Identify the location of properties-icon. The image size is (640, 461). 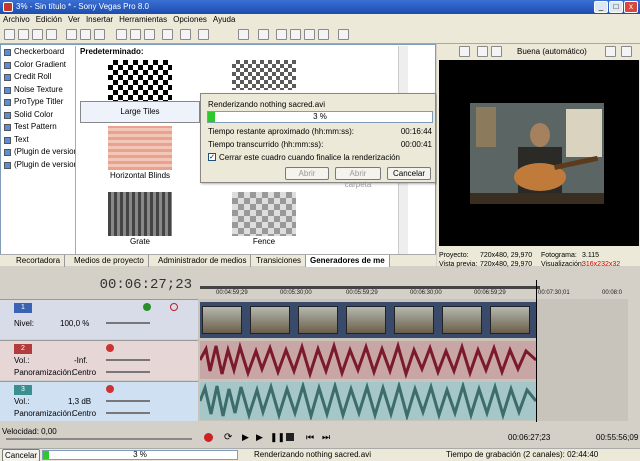
(51, 34).